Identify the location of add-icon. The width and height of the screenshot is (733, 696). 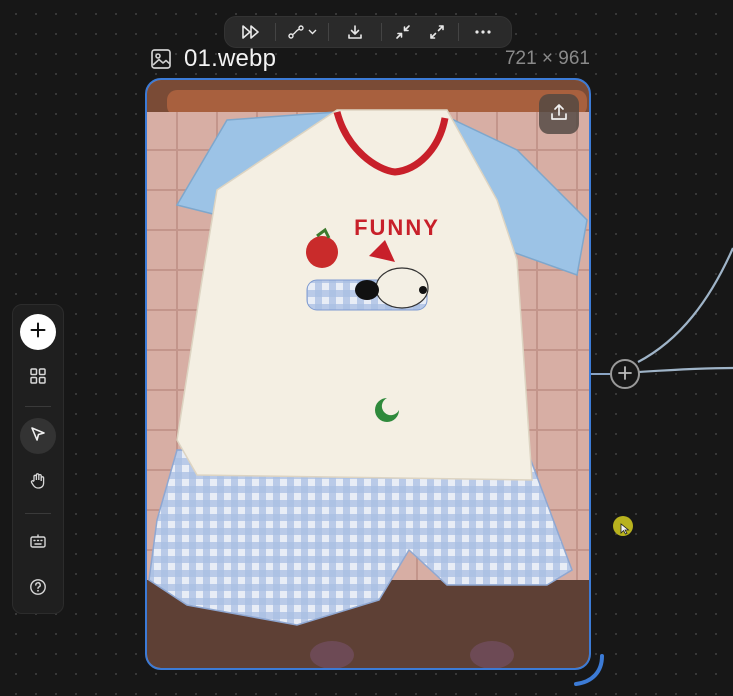
(38, 332).